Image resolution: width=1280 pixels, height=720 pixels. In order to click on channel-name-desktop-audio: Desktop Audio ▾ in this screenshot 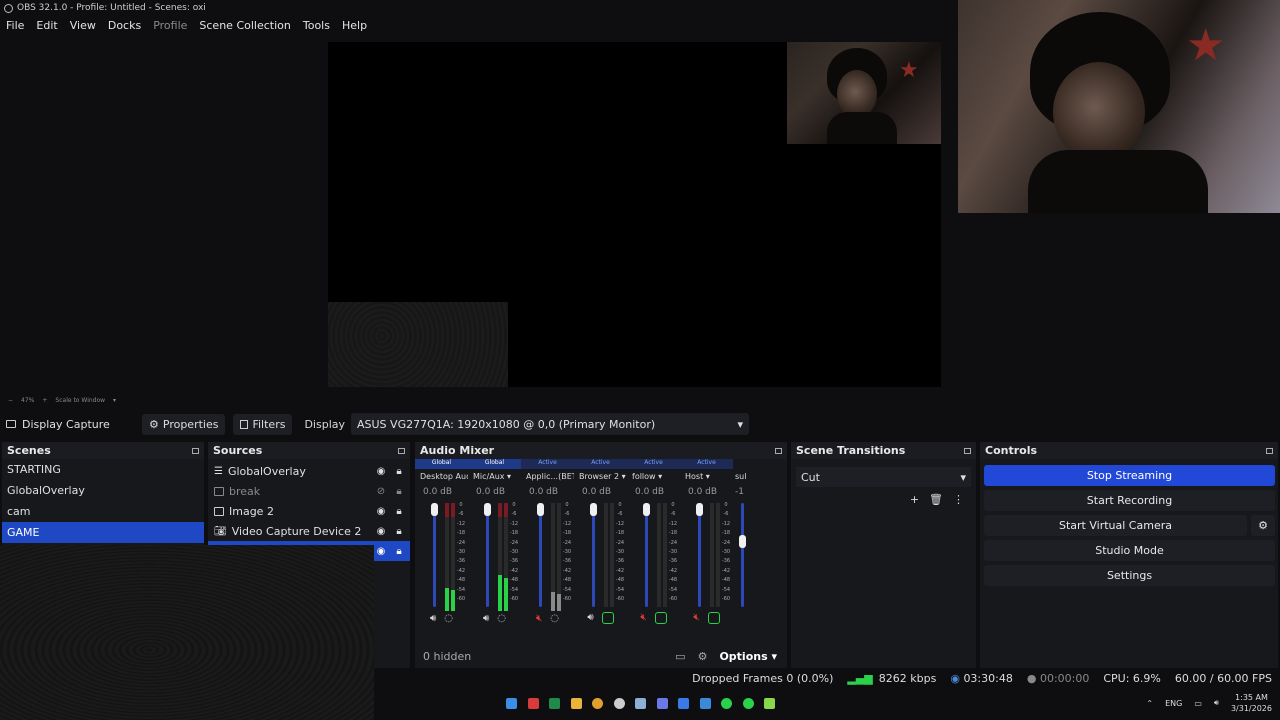, I will do `click(441, 476)`.